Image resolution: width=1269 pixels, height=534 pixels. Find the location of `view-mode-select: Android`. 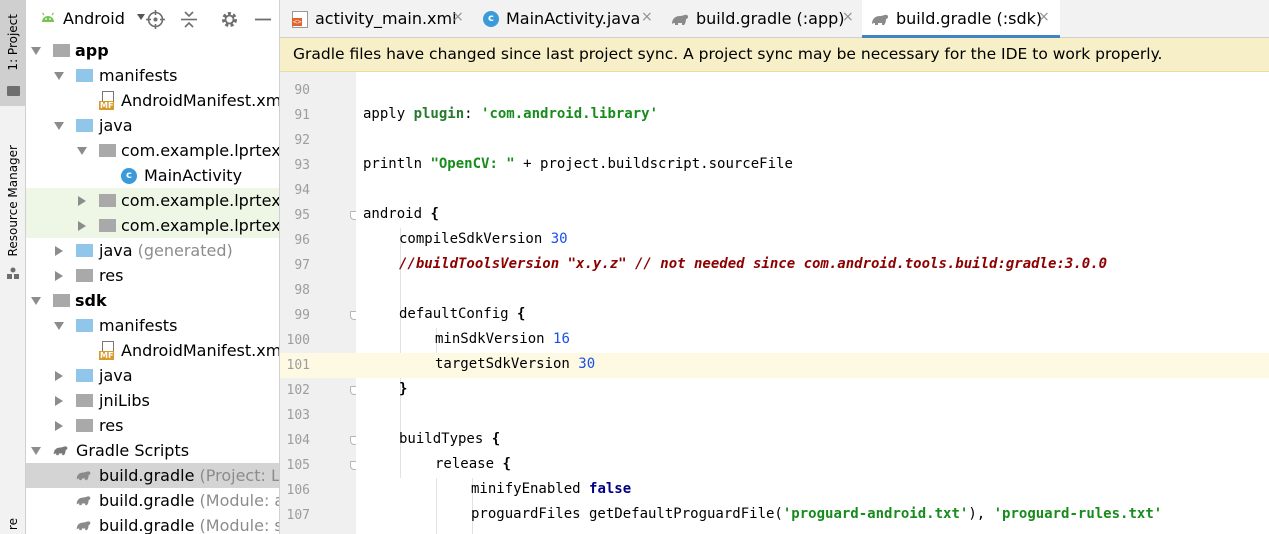

view-mode-select: Android is located at coordinates (94, 18).